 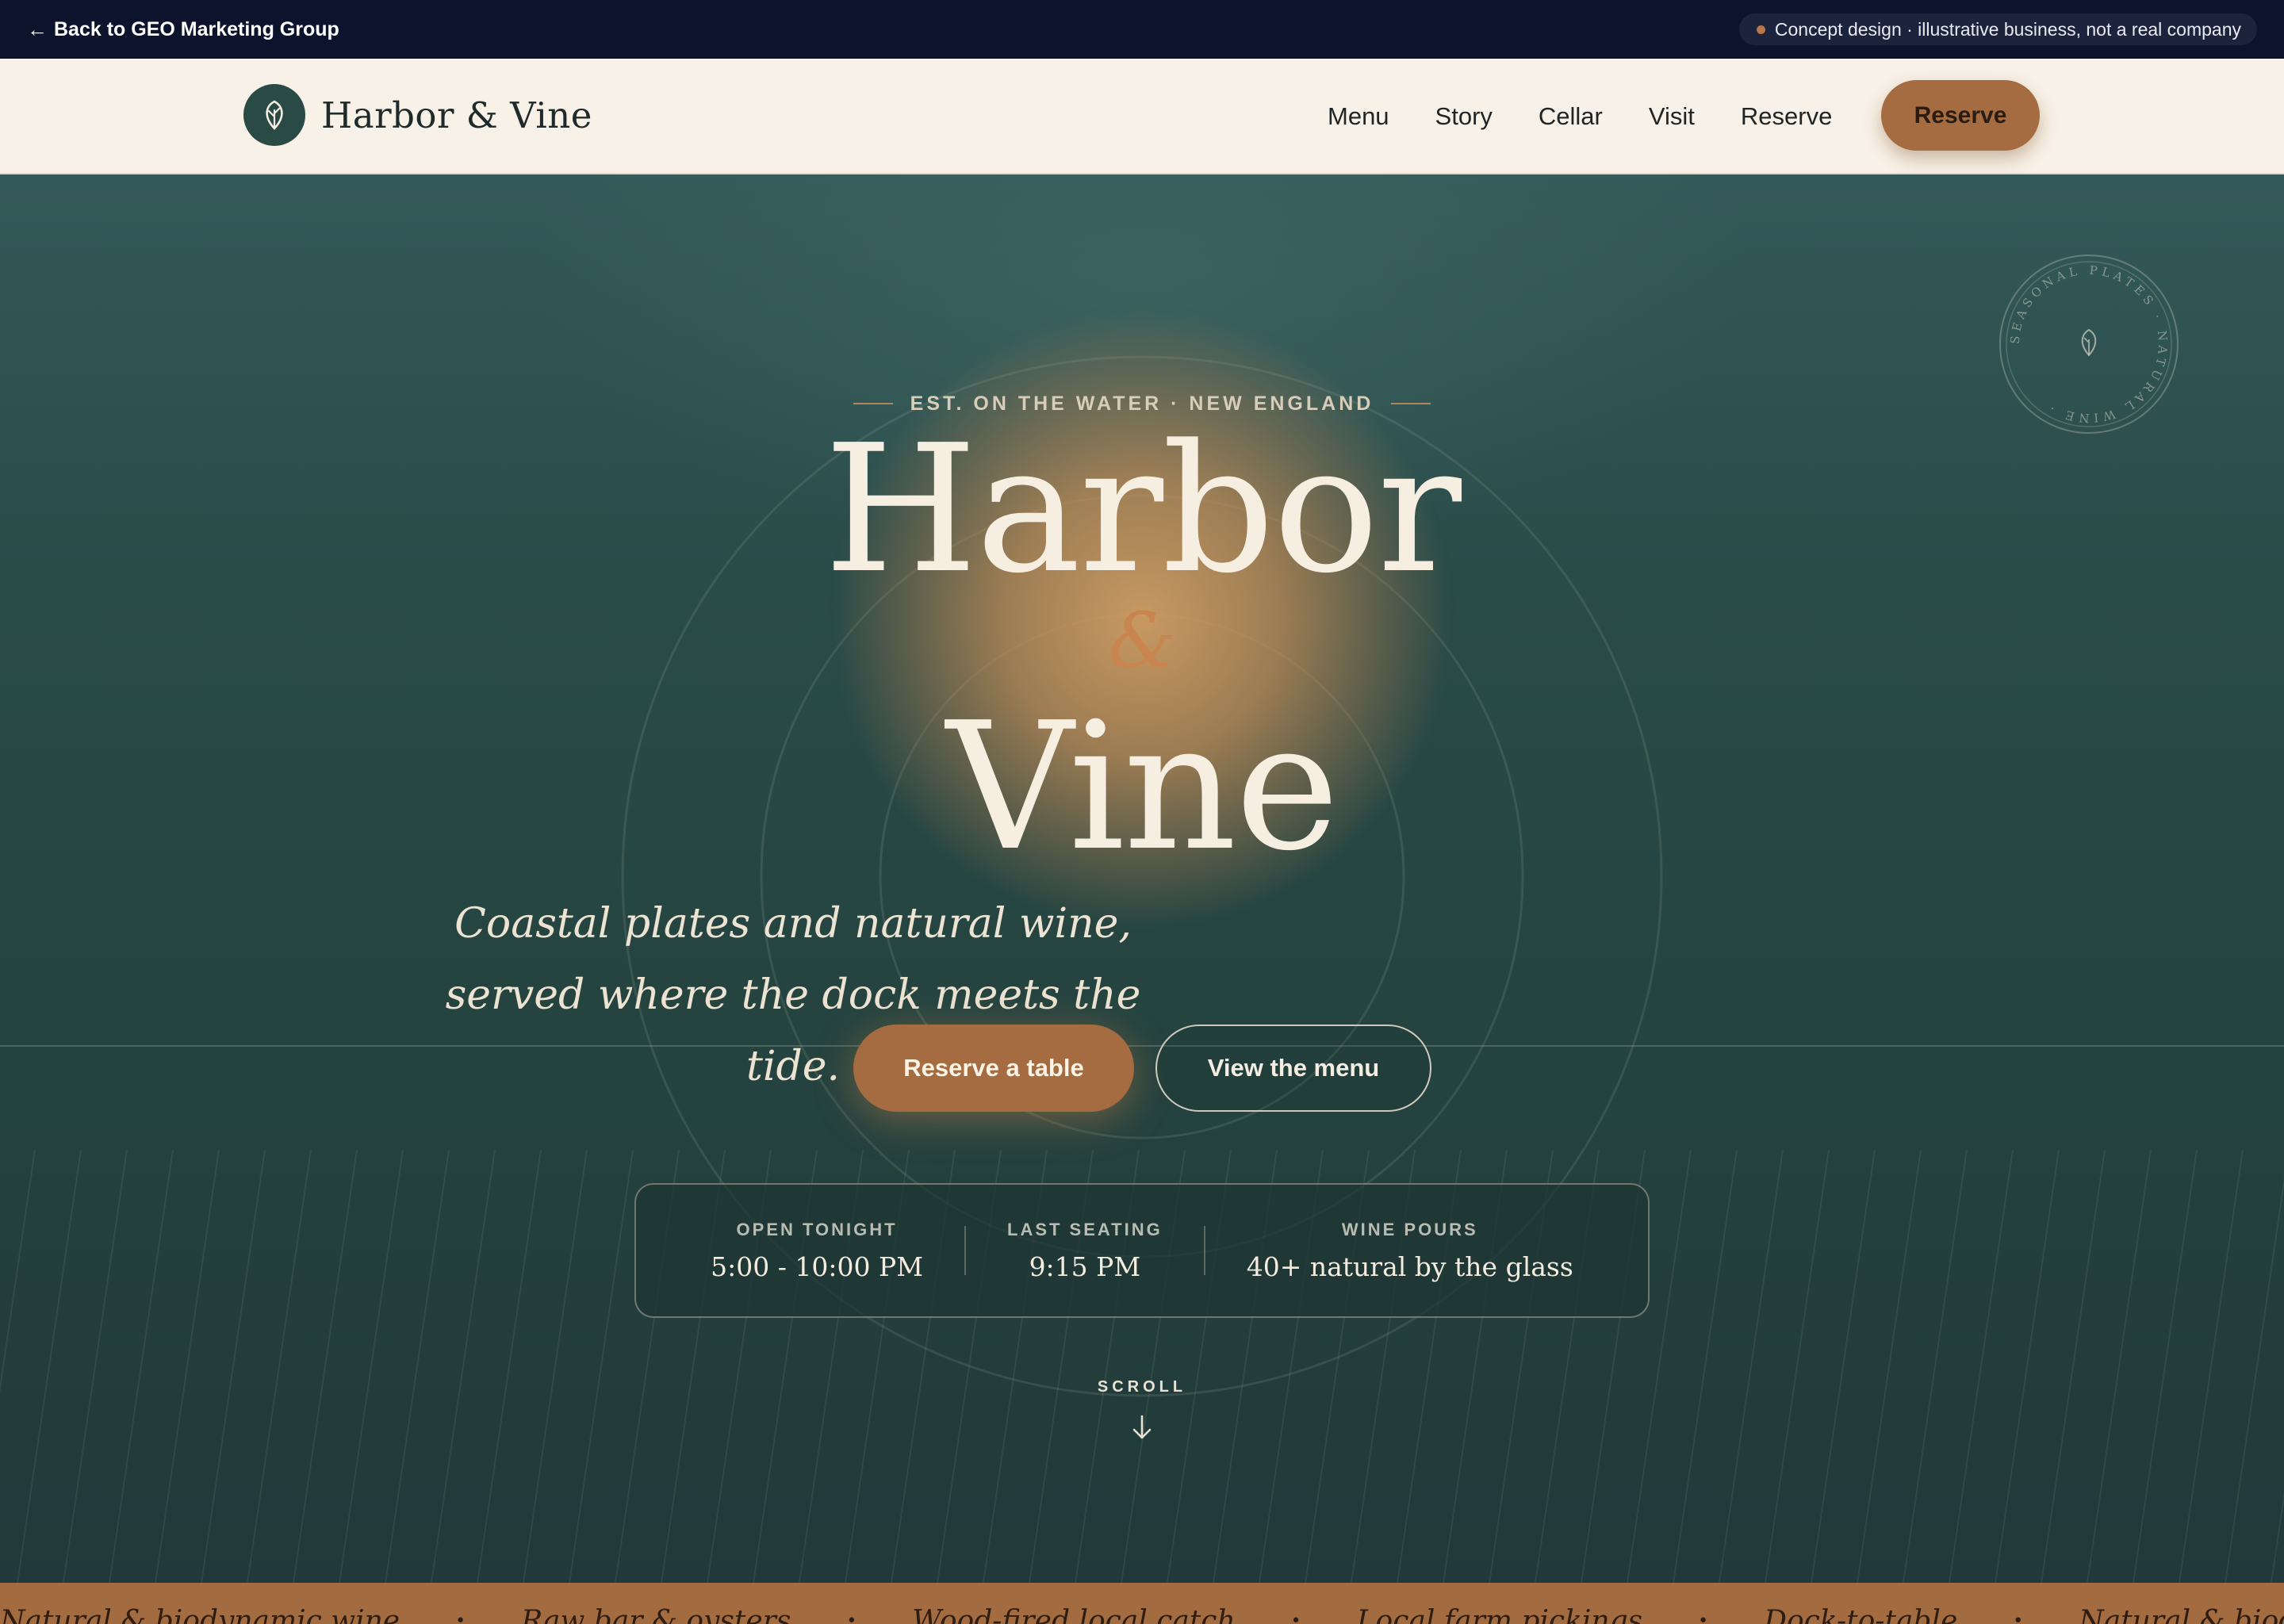 I want to click on back-link: ← Back to GEO Marketing Group, so click(x=183, y=29).